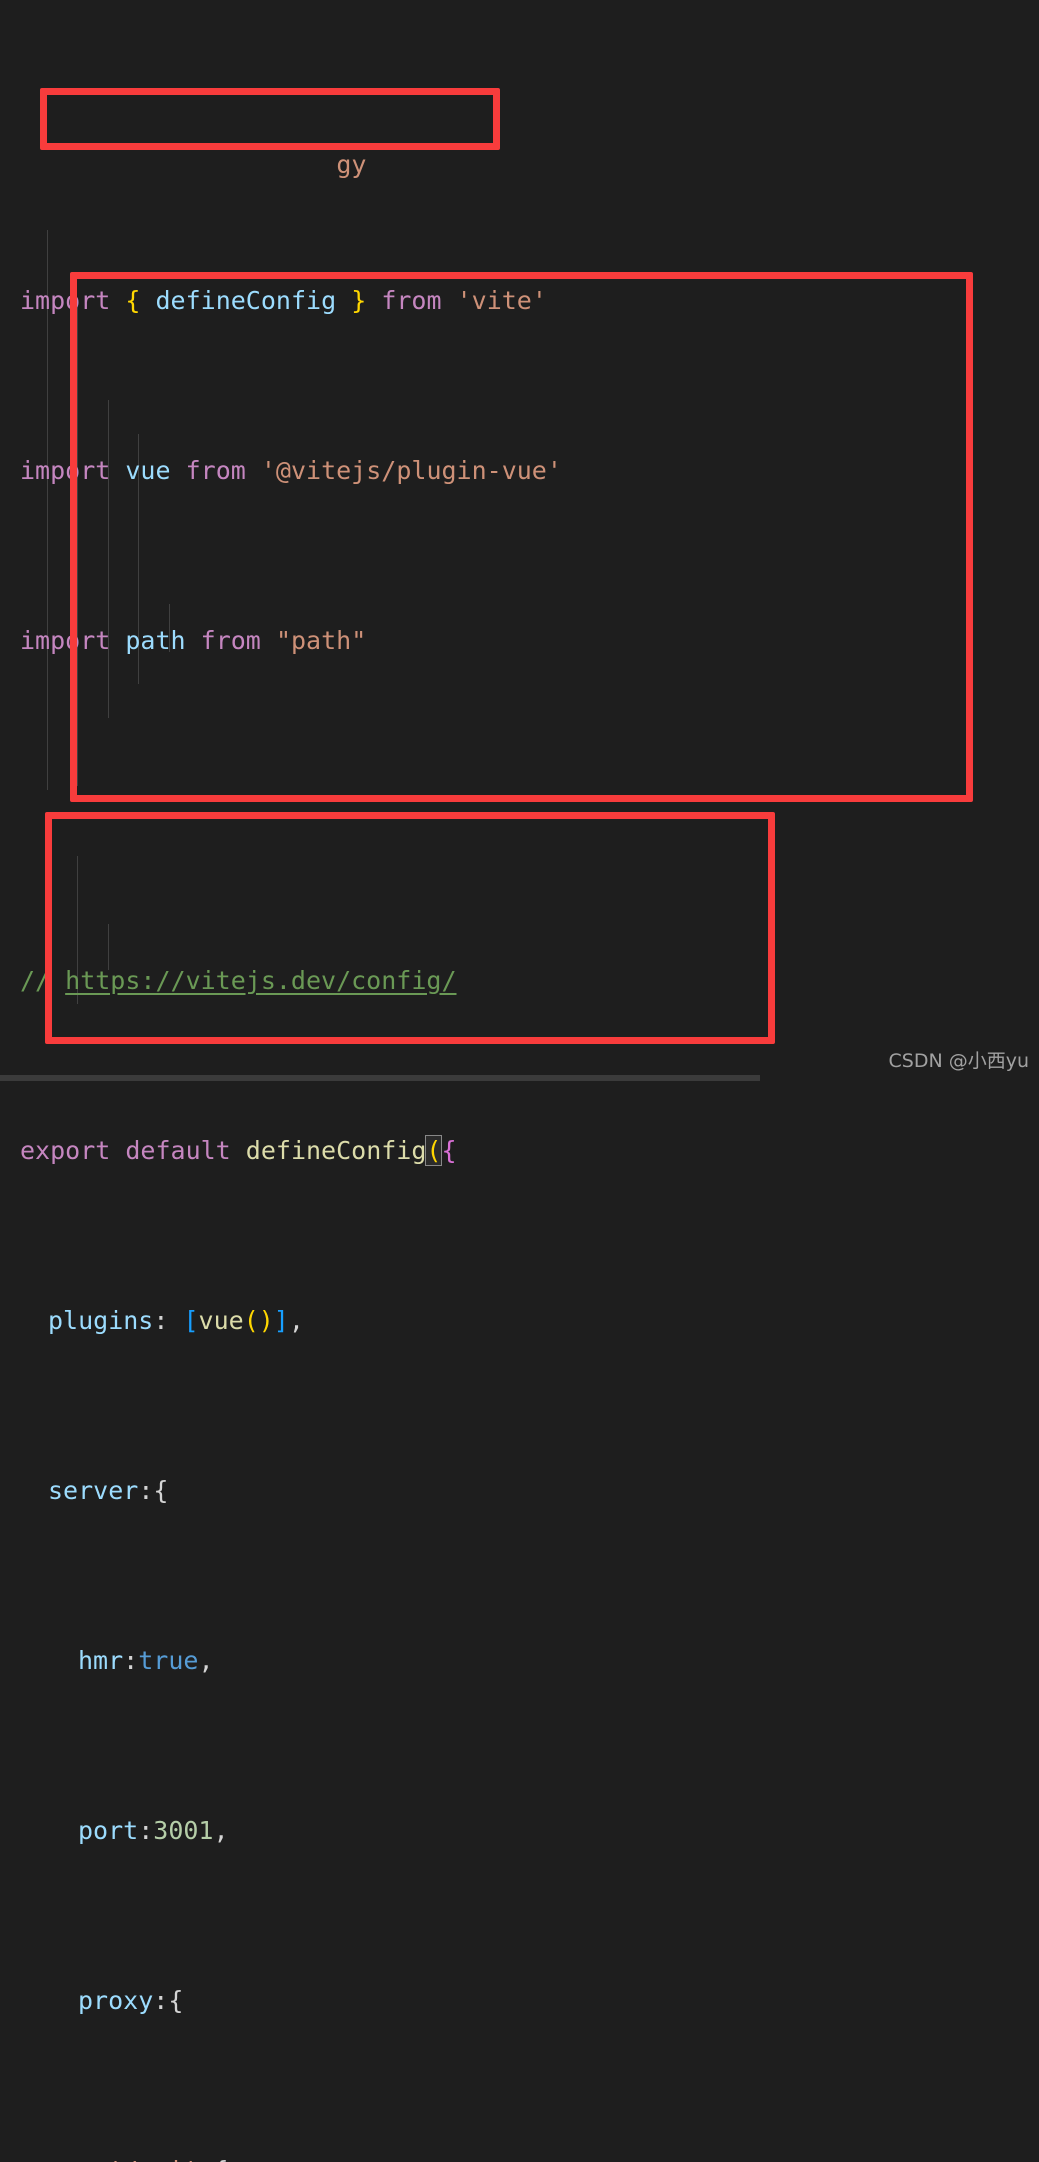 The image size is (1039, 2162). Describe the element at coordinates (281, 1320) in the screenshot. I see `bracket-close: ]` at that location.